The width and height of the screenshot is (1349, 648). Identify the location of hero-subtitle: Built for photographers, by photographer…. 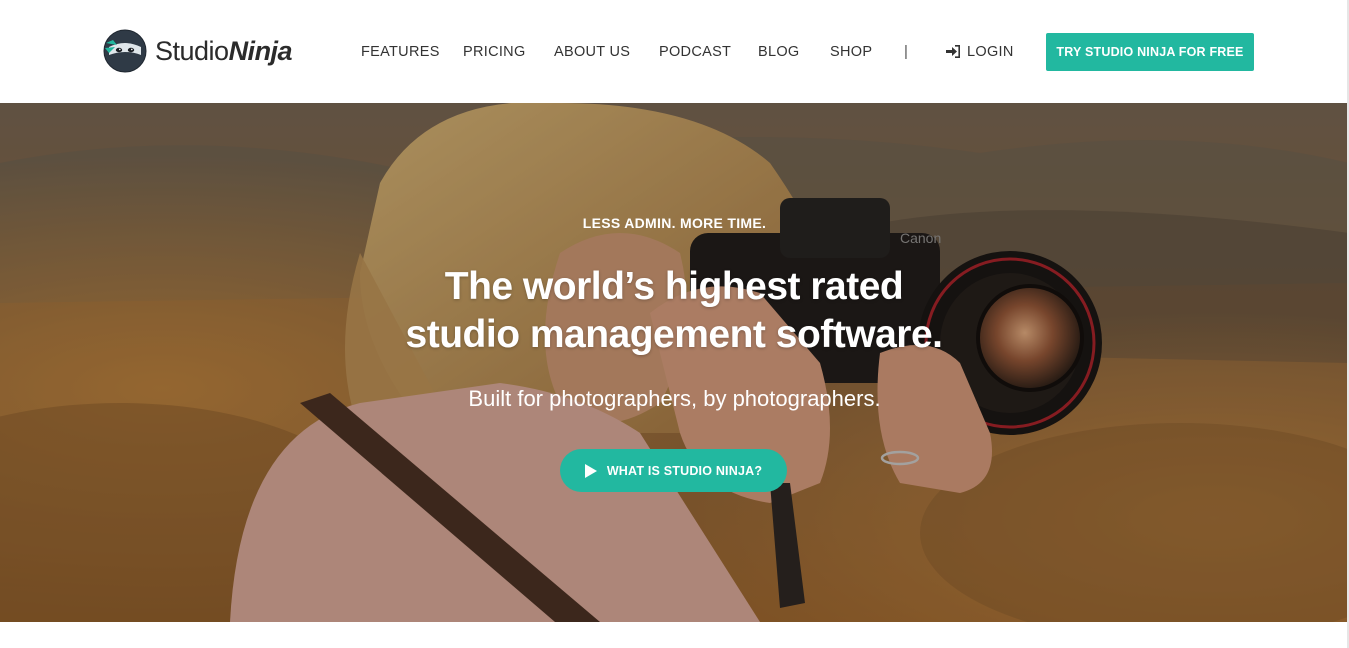
(674, 398).